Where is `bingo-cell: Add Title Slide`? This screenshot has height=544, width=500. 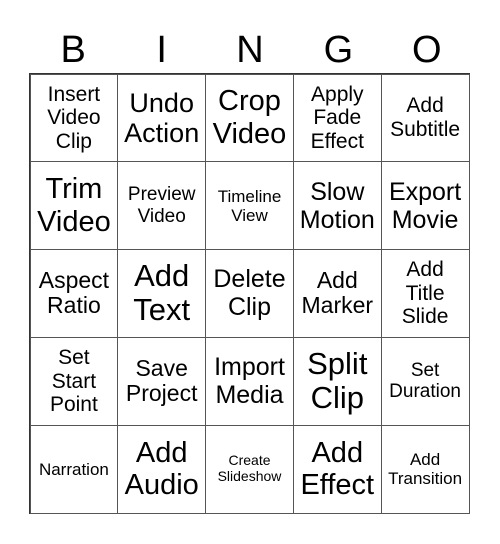 bingo-cell: Add Title Slide is located at coordinates (425, 293).